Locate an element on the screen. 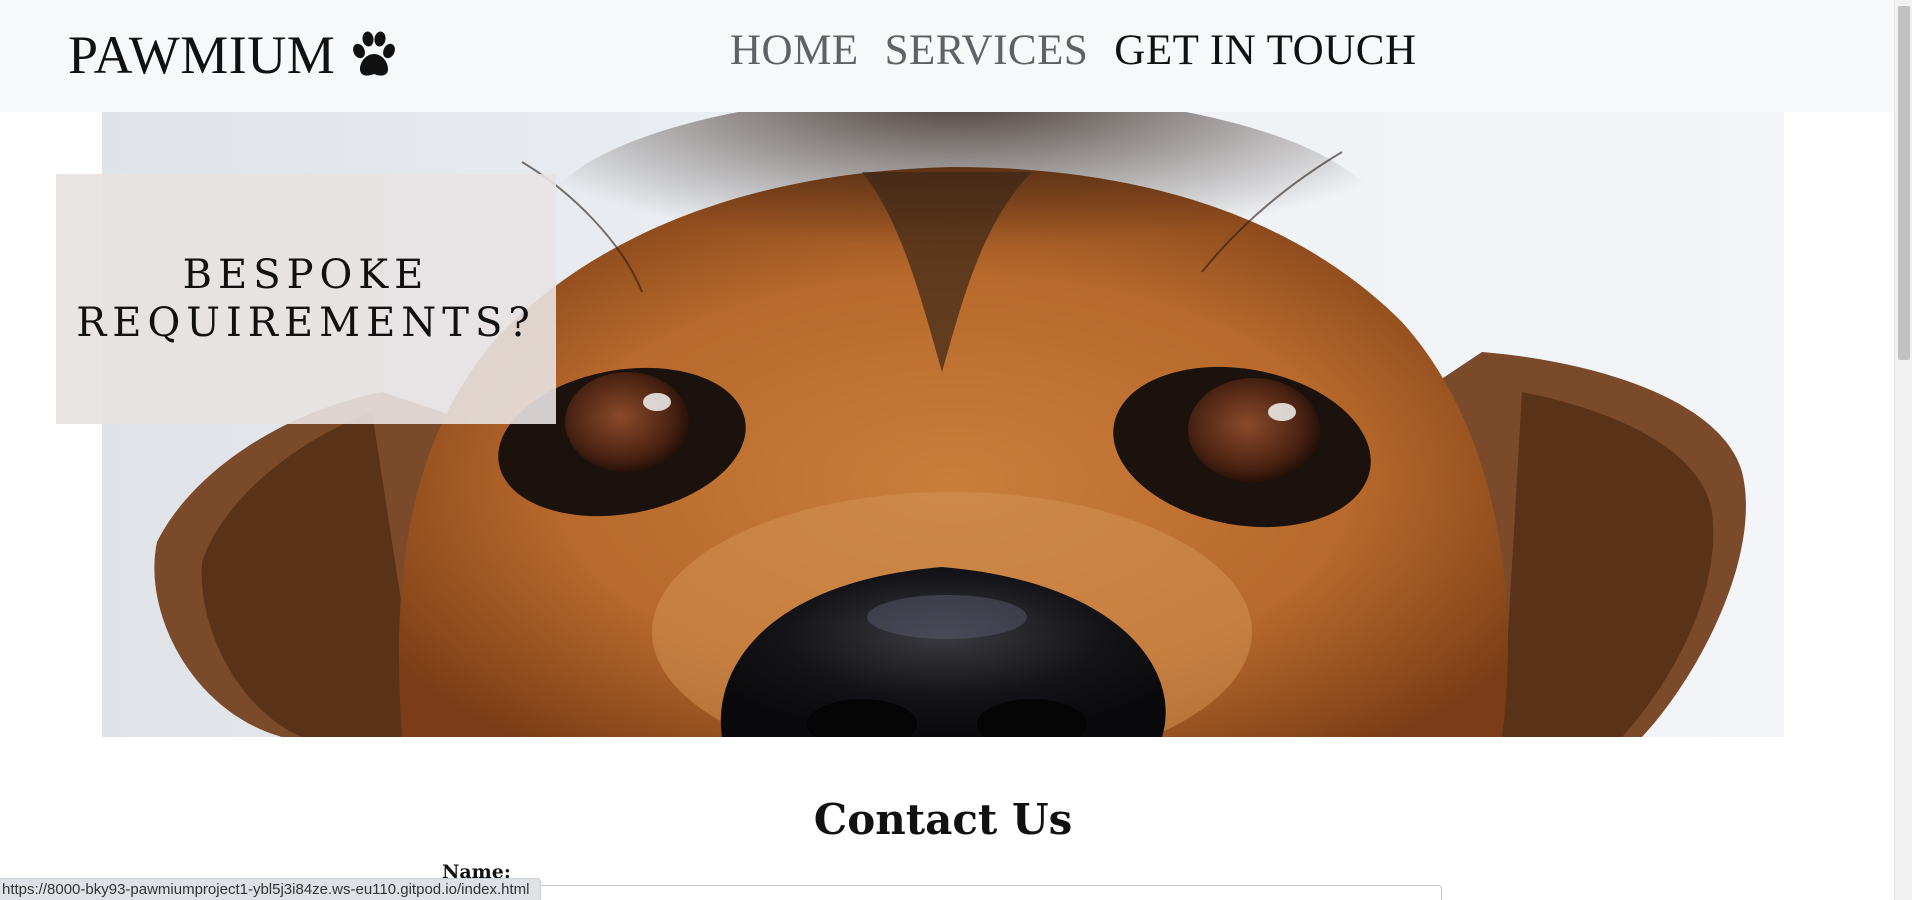  navbar: PAWMIUM HOME SERVICES GET IN TOUCH is located at coordinates (947, 56).